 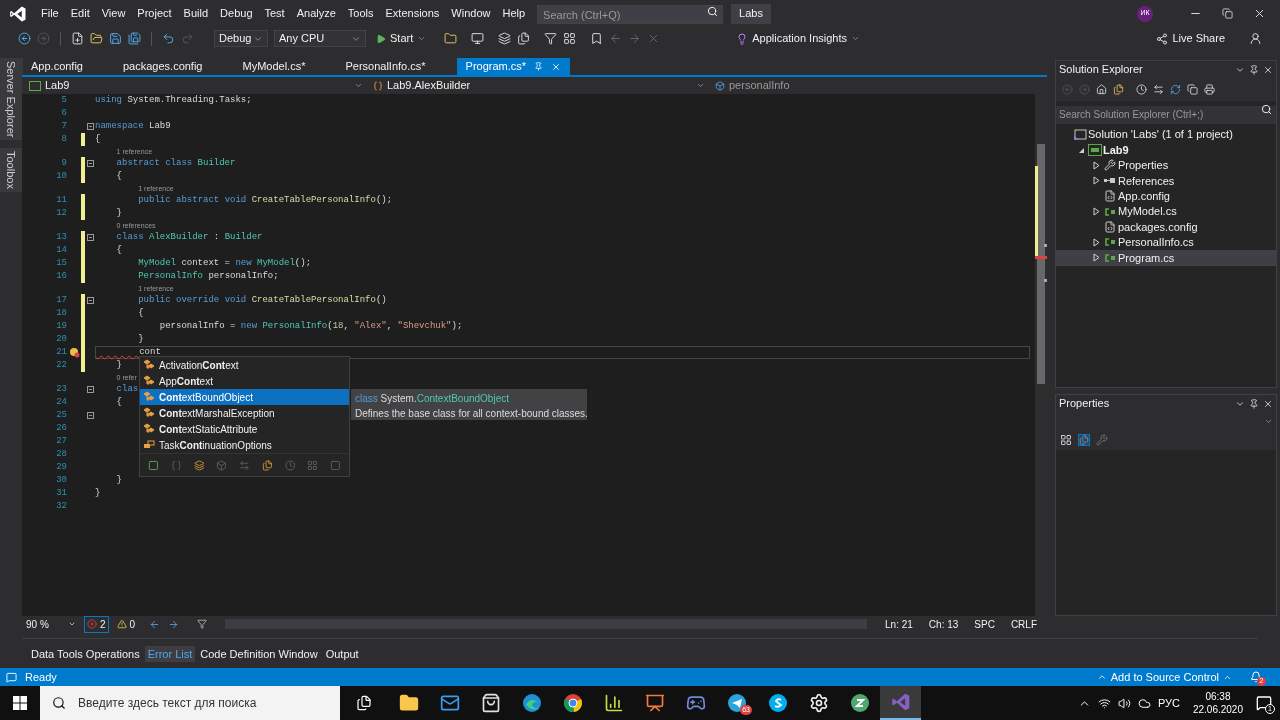 What do you see at coordinates (244, 413) in the screenshot?
I see `completion-item: ContextMarshalException` at bounding box center [244, 413].